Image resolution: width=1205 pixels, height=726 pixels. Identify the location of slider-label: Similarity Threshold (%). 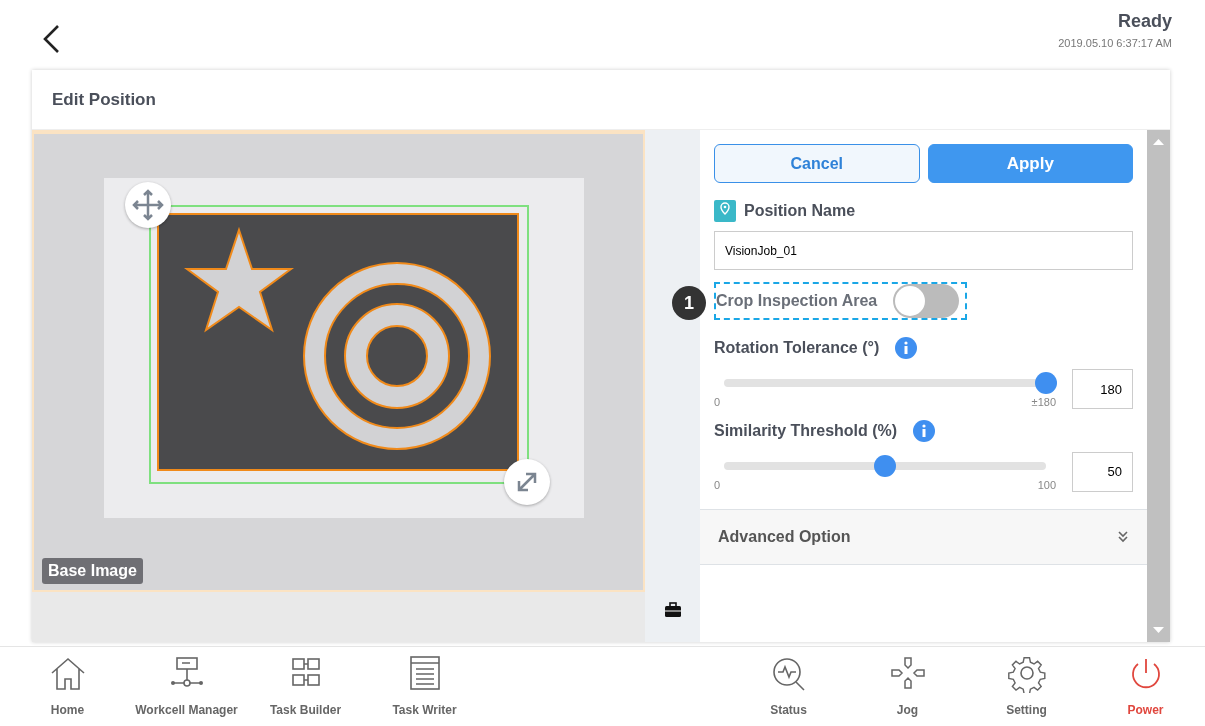
(806, 430).